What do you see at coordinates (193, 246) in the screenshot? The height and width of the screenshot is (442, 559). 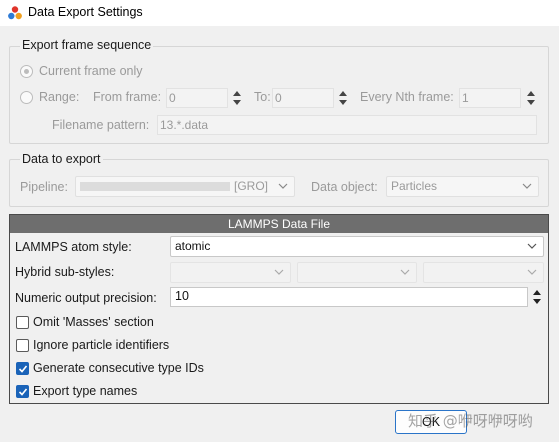 I see `atom-style-select-value: atomic` at bounding box center [193, 246].